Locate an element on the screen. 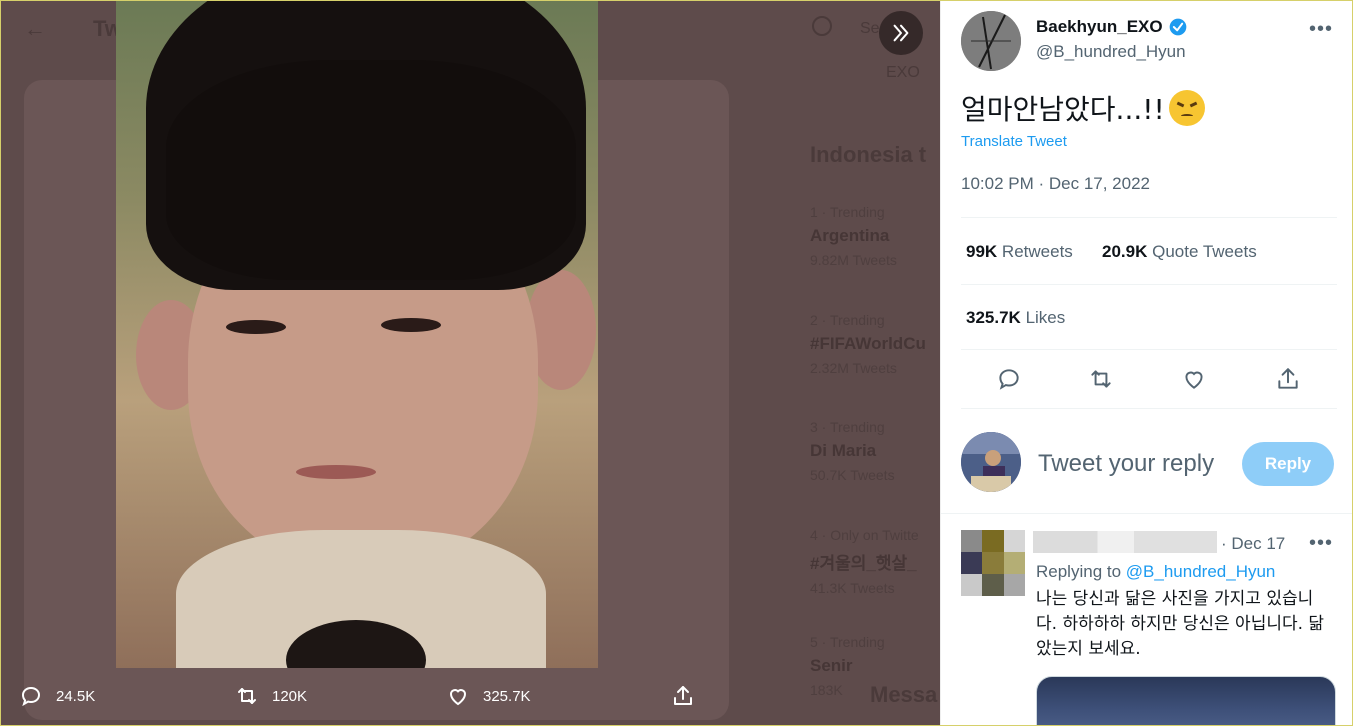 The width and height of the screenshot is (1353, 726). replying-to-handle-link: @B_hundred_Hyun is located at coordinates (1201, 571).